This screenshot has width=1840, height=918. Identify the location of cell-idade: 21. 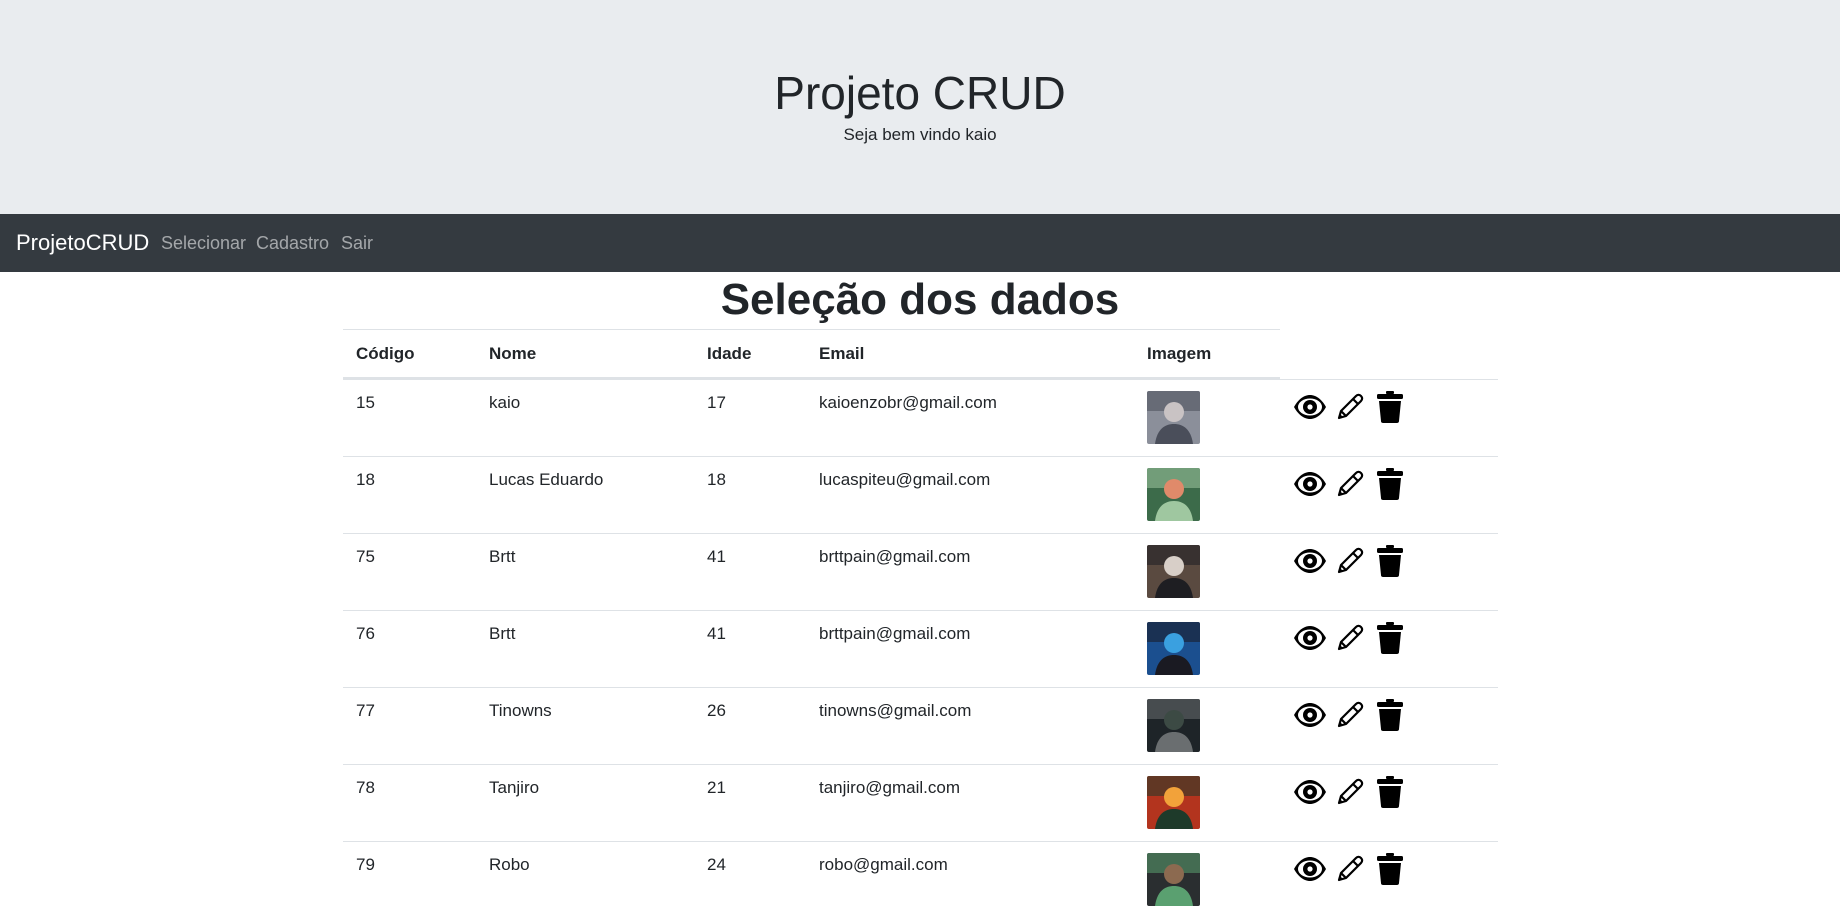
(716, 787).